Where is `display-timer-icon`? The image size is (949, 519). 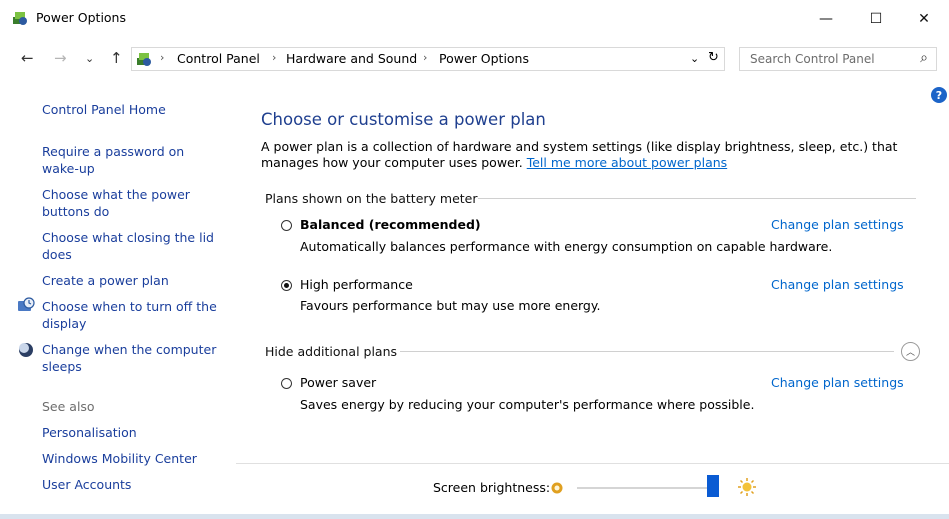 display-timer-icon is located at coordinates (26, 304).